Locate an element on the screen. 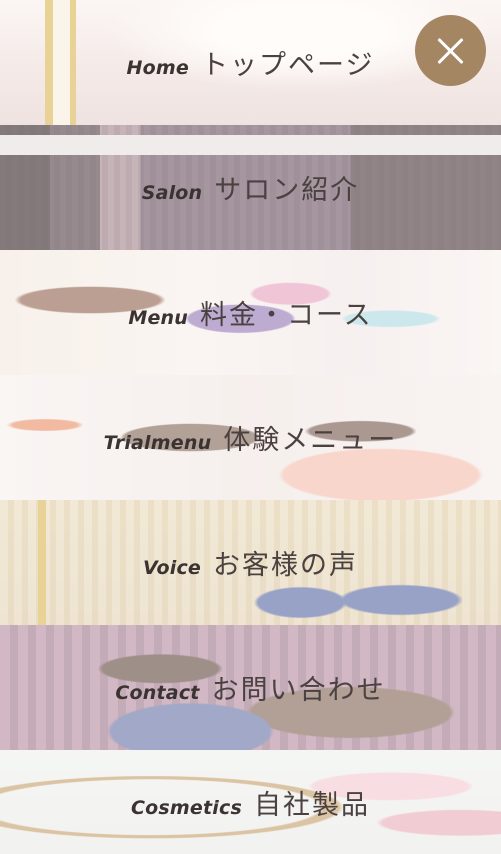 The width and height of the screenshot is (501, 854). menu-item-japanese-label: サロン紹介 is located at coordinates (287, 190).